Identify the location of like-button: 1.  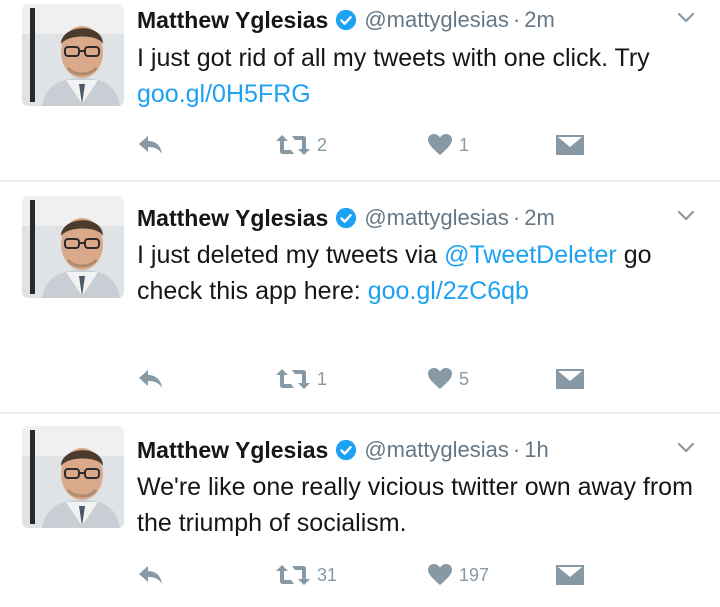
(448, 145).